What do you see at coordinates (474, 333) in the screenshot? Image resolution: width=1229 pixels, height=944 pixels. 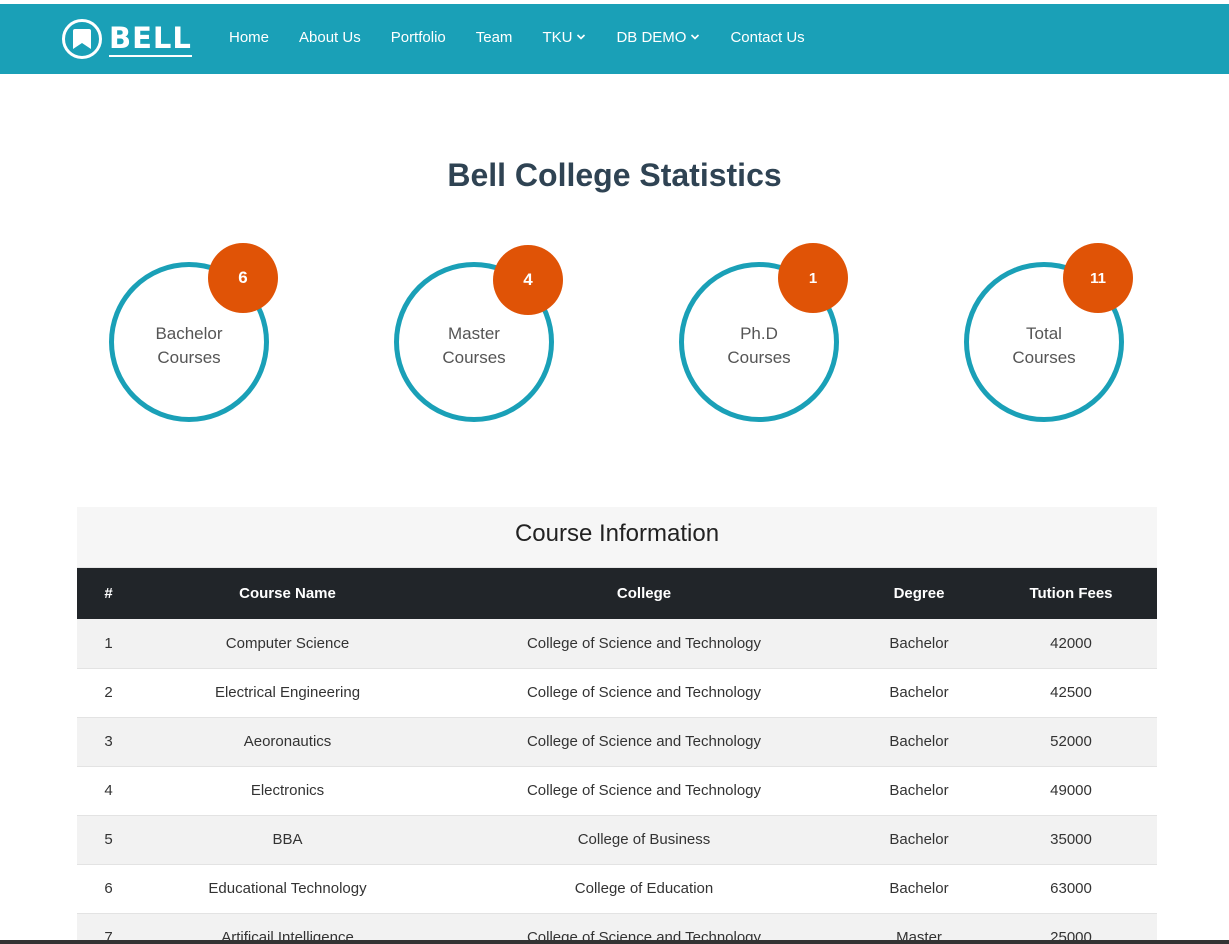 I see `stat-label-line1: Master` at bounding box center [474, 333].